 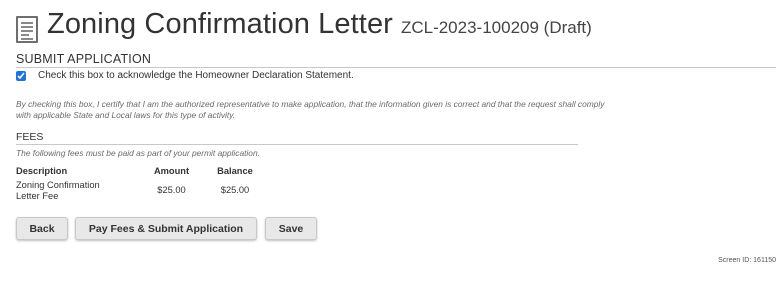 What do you see at coordinates (496, 27) in the screenshot?
I see `record-number: ZCL-2023-100209 (Draft)` at bounding box center [496, 27].